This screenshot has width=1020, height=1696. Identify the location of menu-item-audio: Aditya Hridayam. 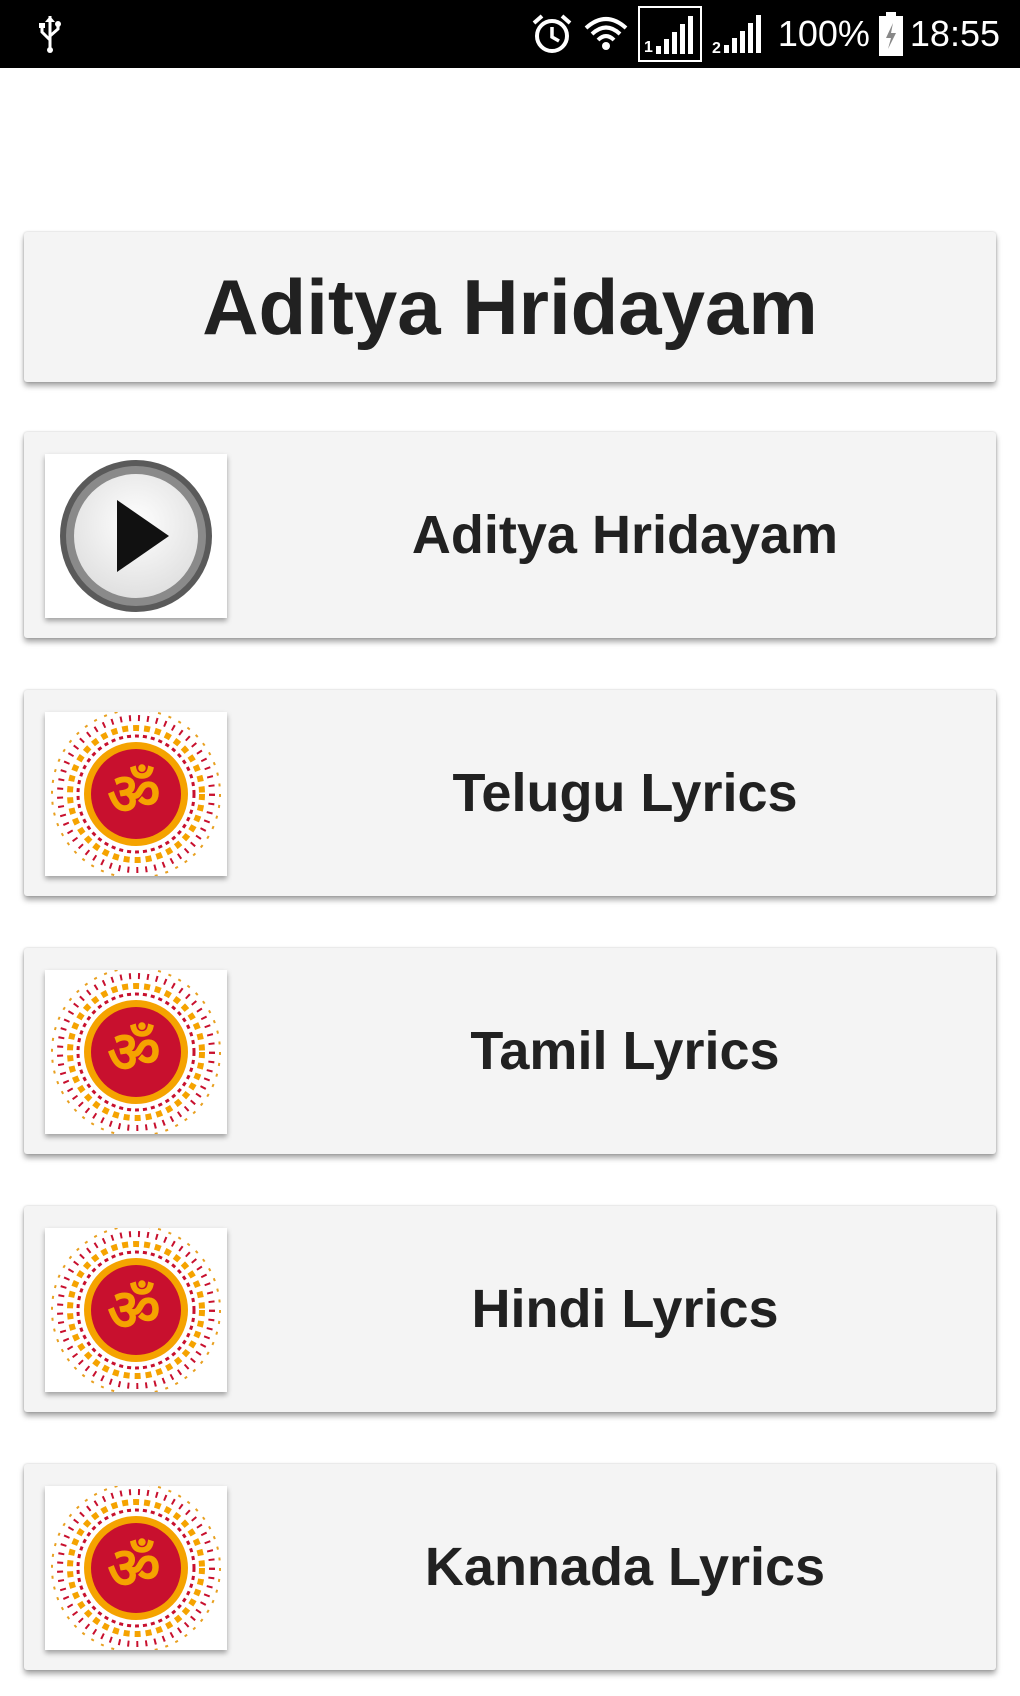
(510, 535).